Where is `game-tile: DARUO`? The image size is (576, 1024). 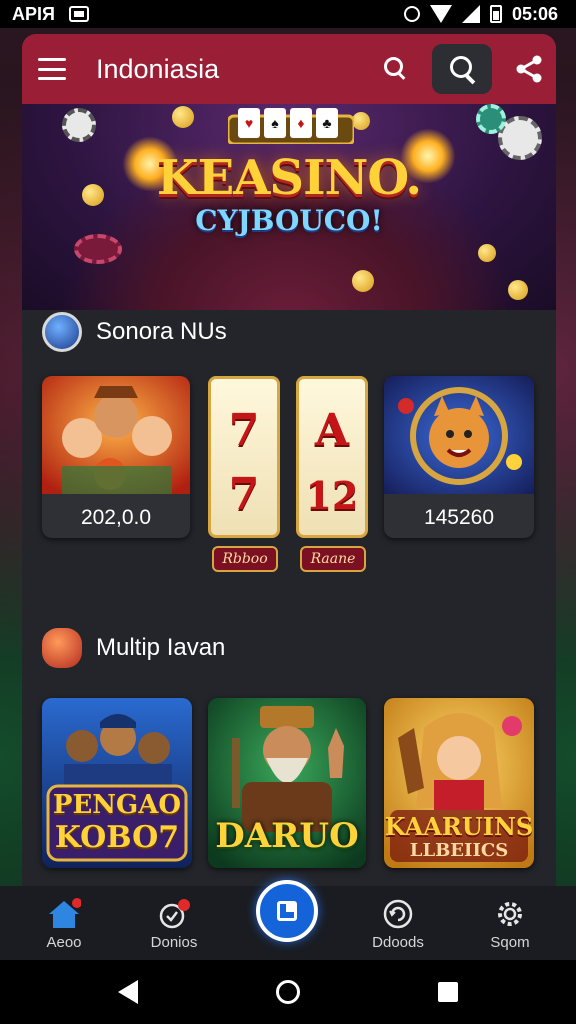 game-tile: DARUO is located at coordinates (287, 783).